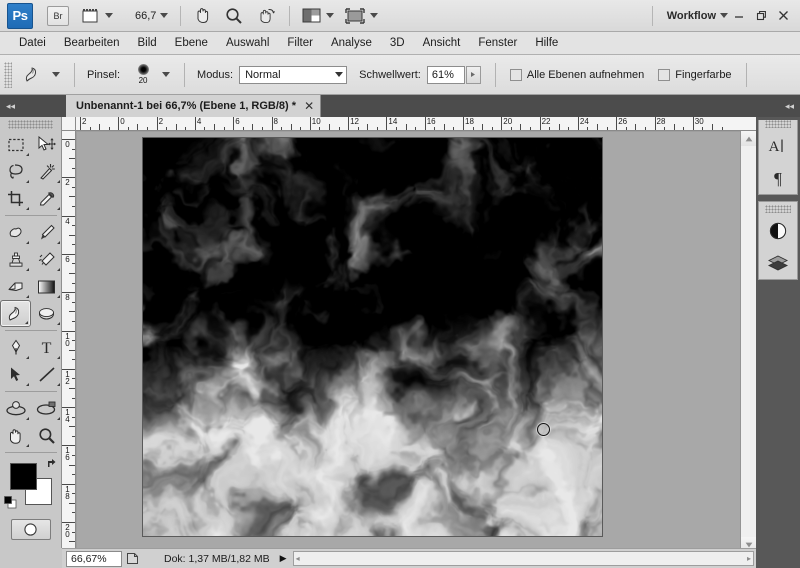  Describe the element at coordinates (69, 124) in the screenshot. I see `ruler-origin-corner` at that location.